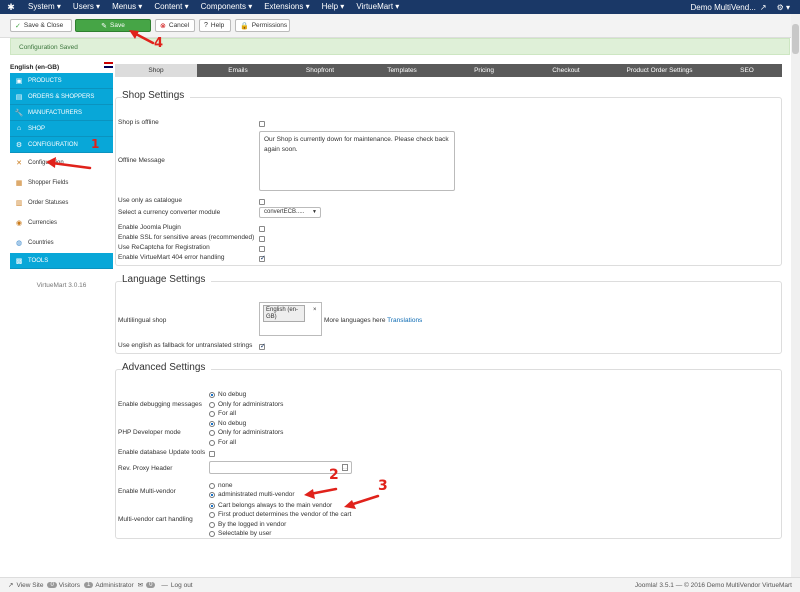  What do you see at coordinates (383, 486) in the screenshot?
I see `annotation-3: 3` at bounding box center [383, 486].